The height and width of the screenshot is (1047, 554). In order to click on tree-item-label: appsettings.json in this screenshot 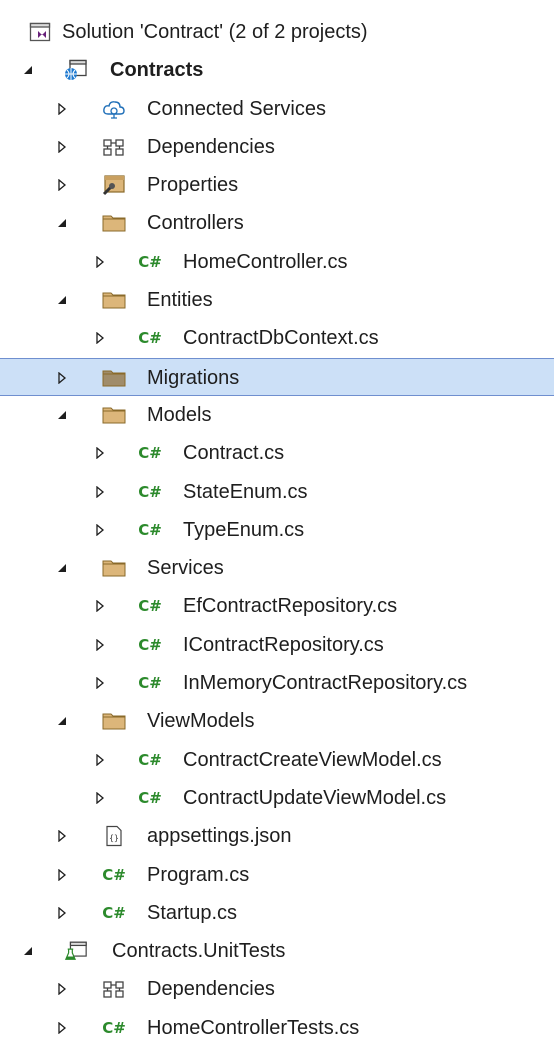, I will do `click(219, 836)`.